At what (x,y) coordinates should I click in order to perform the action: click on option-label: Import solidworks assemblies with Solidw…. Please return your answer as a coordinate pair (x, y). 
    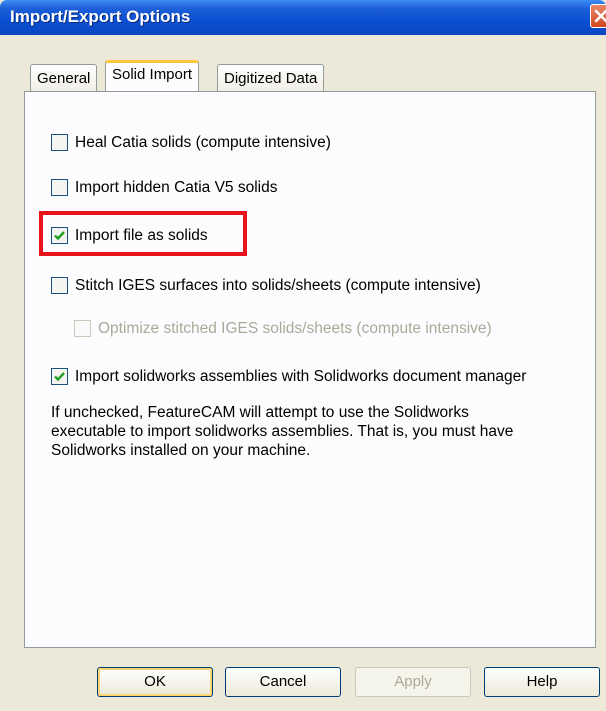
    Looking at the image, I should click on (301, 376).